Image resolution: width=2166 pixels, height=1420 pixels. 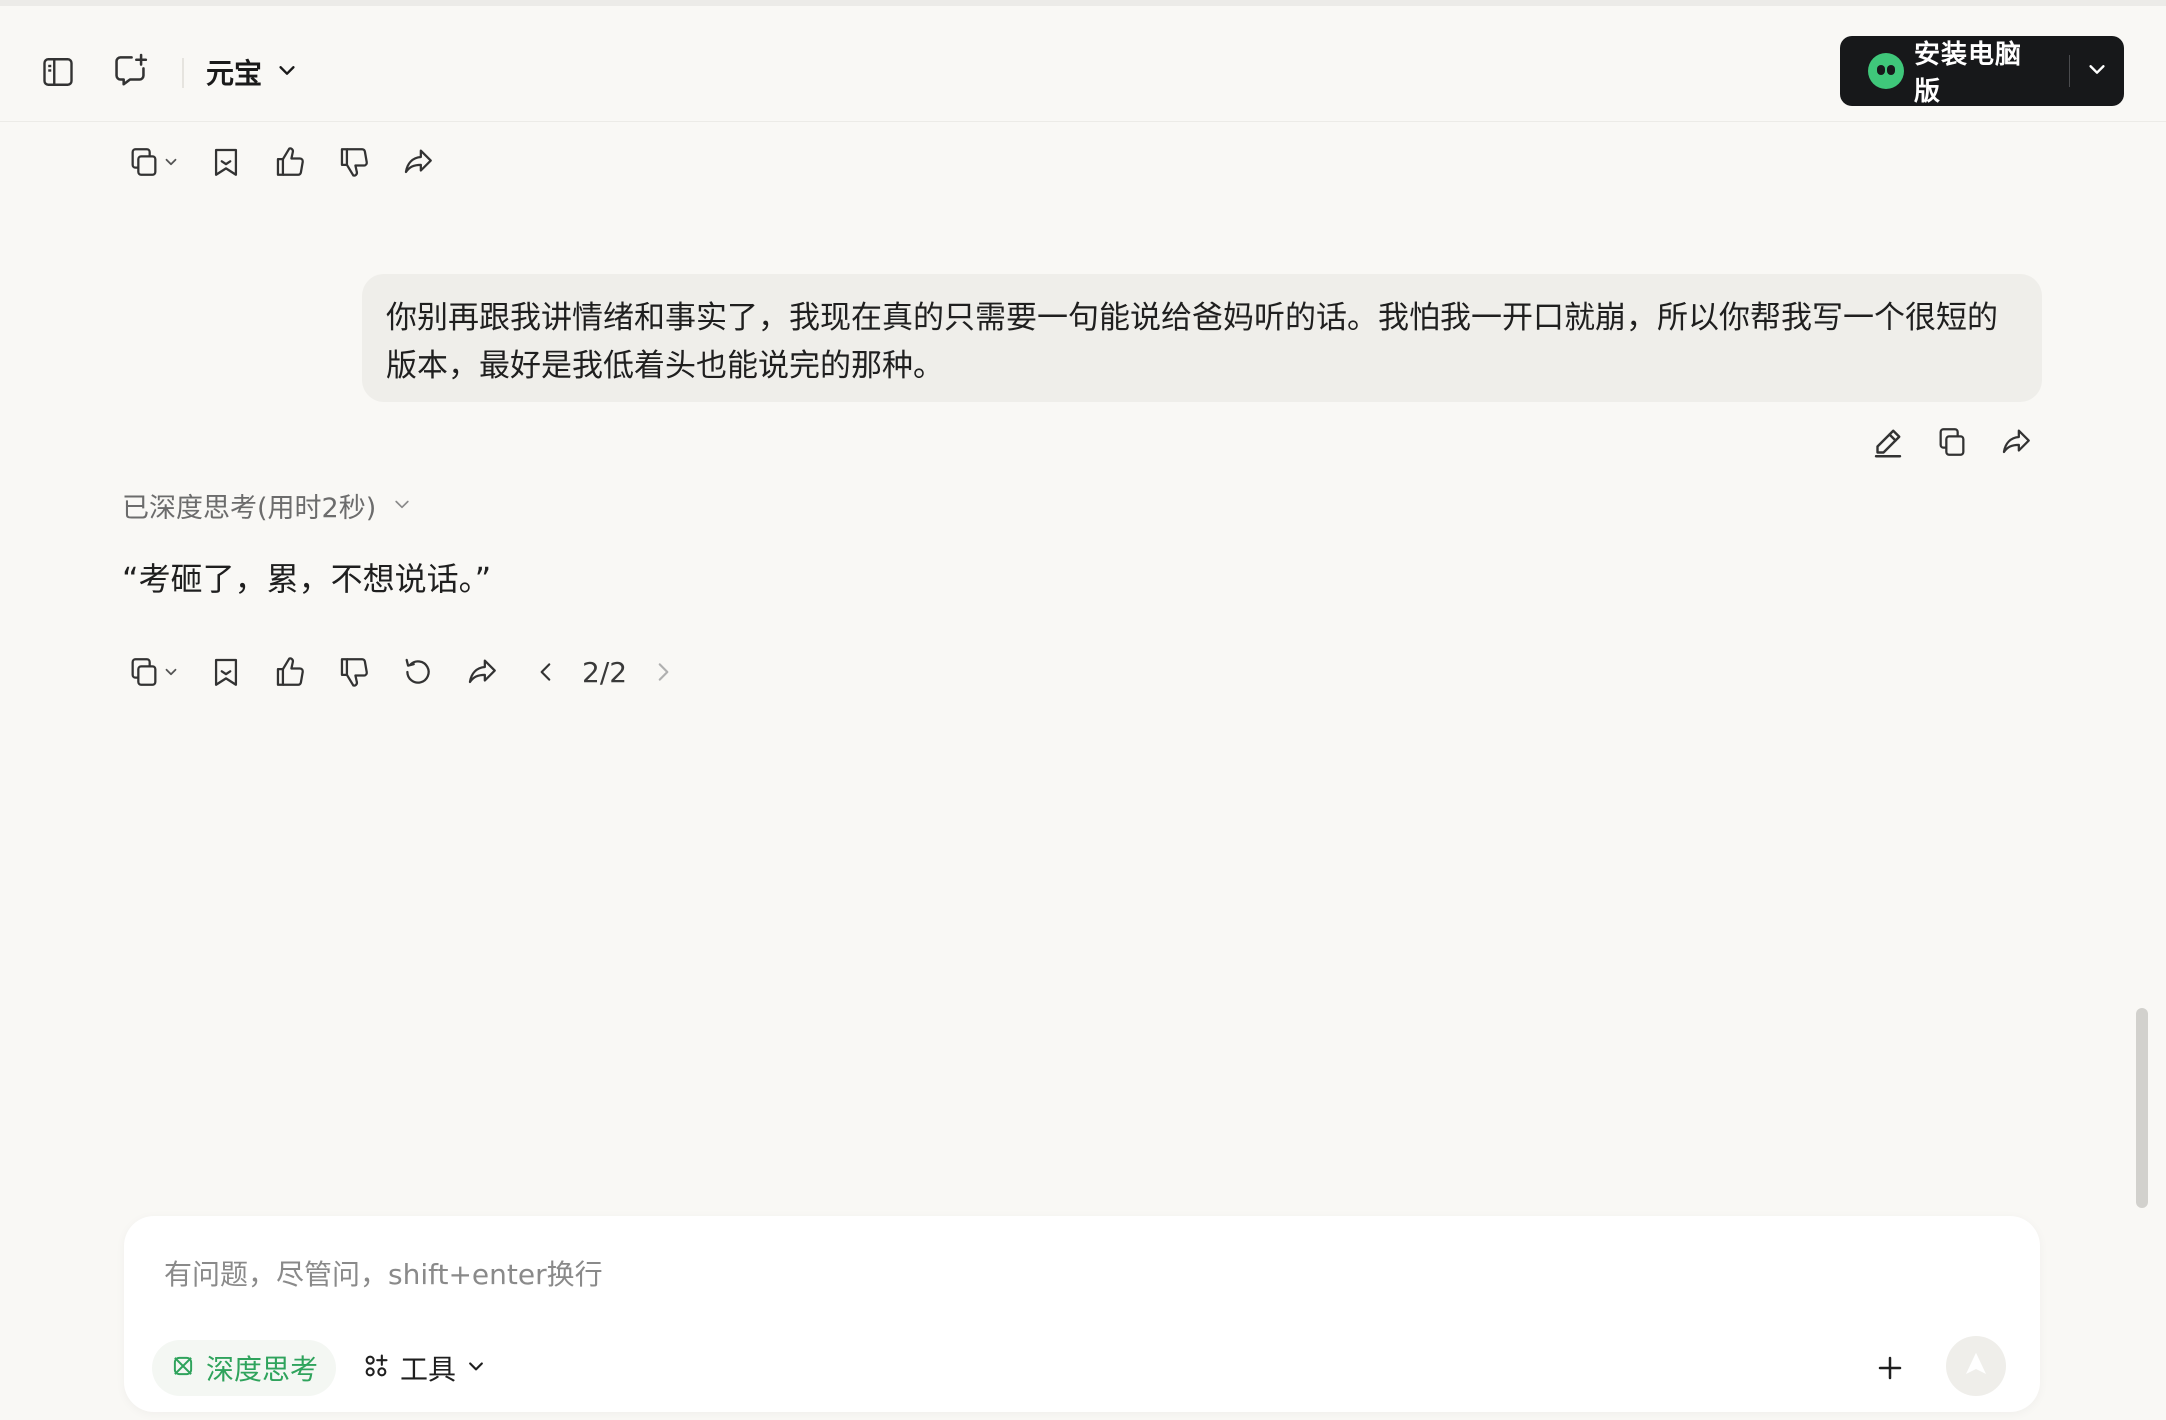 What do you see at coordinates (546, 672) in the screenshot?
I see `chevron-left-icon` at bounding box center [546, 672].